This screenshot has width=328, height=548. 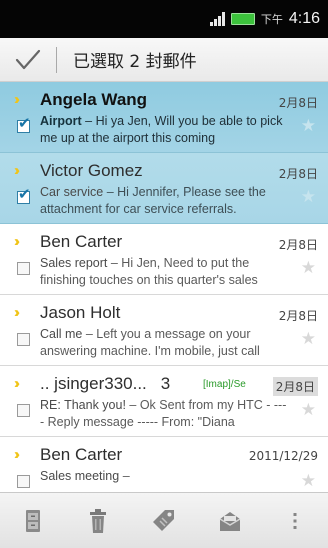 I want to click on mail-snippet: –, so click(x=124, y=476).